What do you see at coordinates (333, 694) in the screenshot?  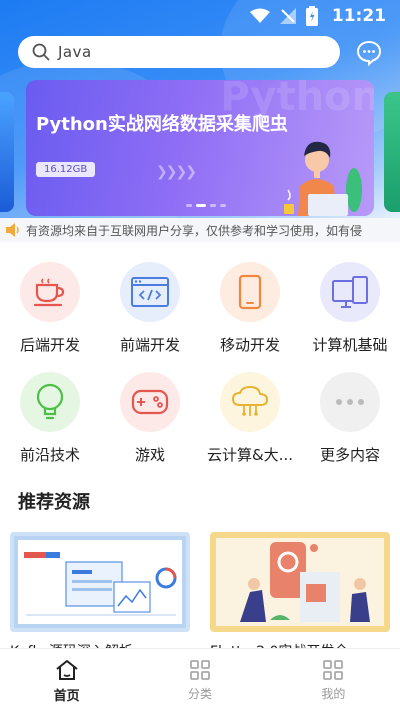 I see `tab-label: 我的` at bounding box center [333, 694].